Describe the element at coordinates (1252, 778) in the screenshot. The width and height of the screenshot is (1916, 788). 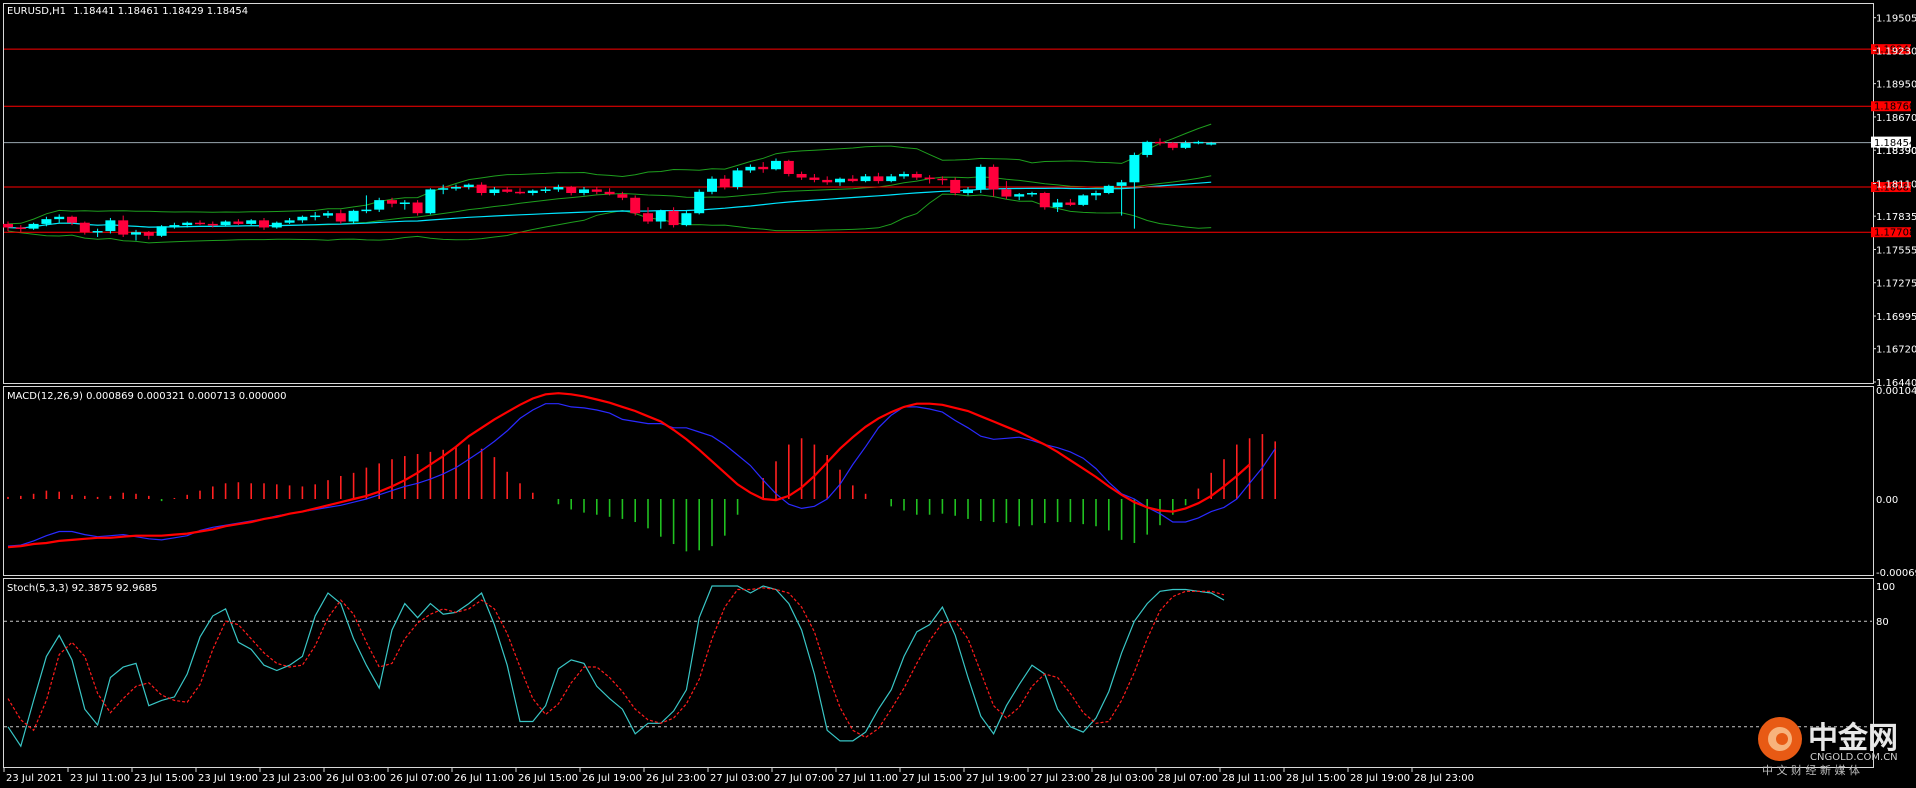
I see `time-axis-label: 28 Jul 11:00` at that location.